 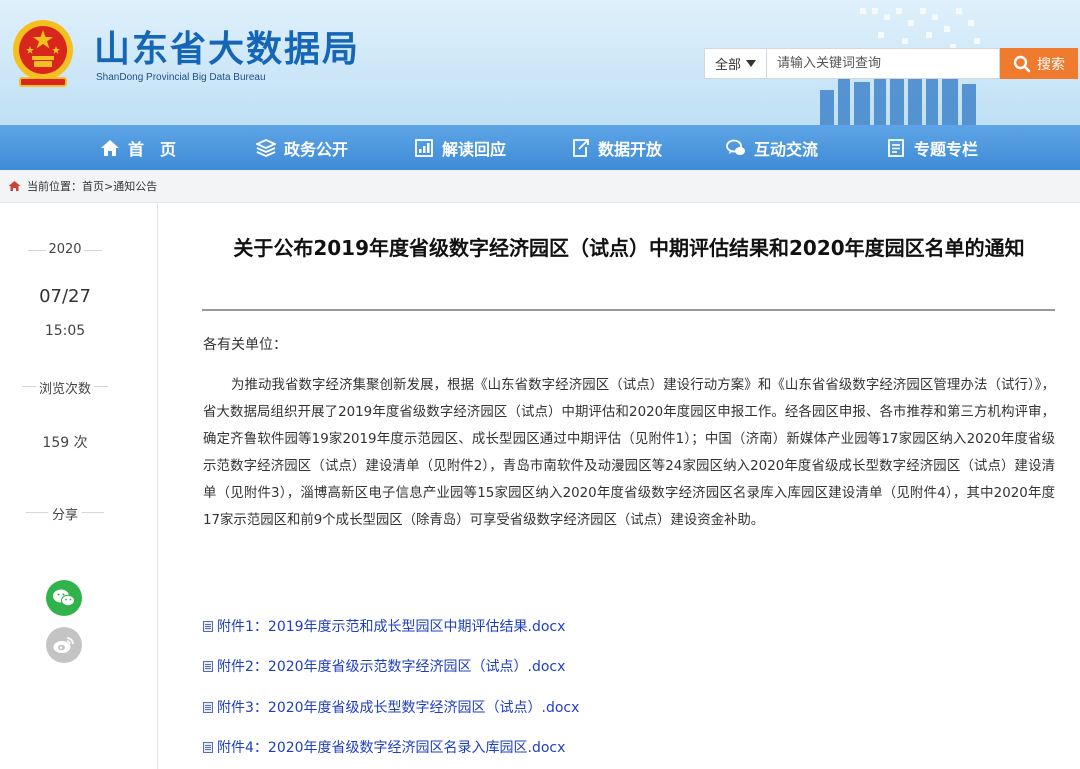 What do you see at coordinates (79, 486) in the screenshot?
I see `article-meta-sidebar: 2020 07/27 15:05 浏览次数 159 次 分享` at bounding box center [79, 486].